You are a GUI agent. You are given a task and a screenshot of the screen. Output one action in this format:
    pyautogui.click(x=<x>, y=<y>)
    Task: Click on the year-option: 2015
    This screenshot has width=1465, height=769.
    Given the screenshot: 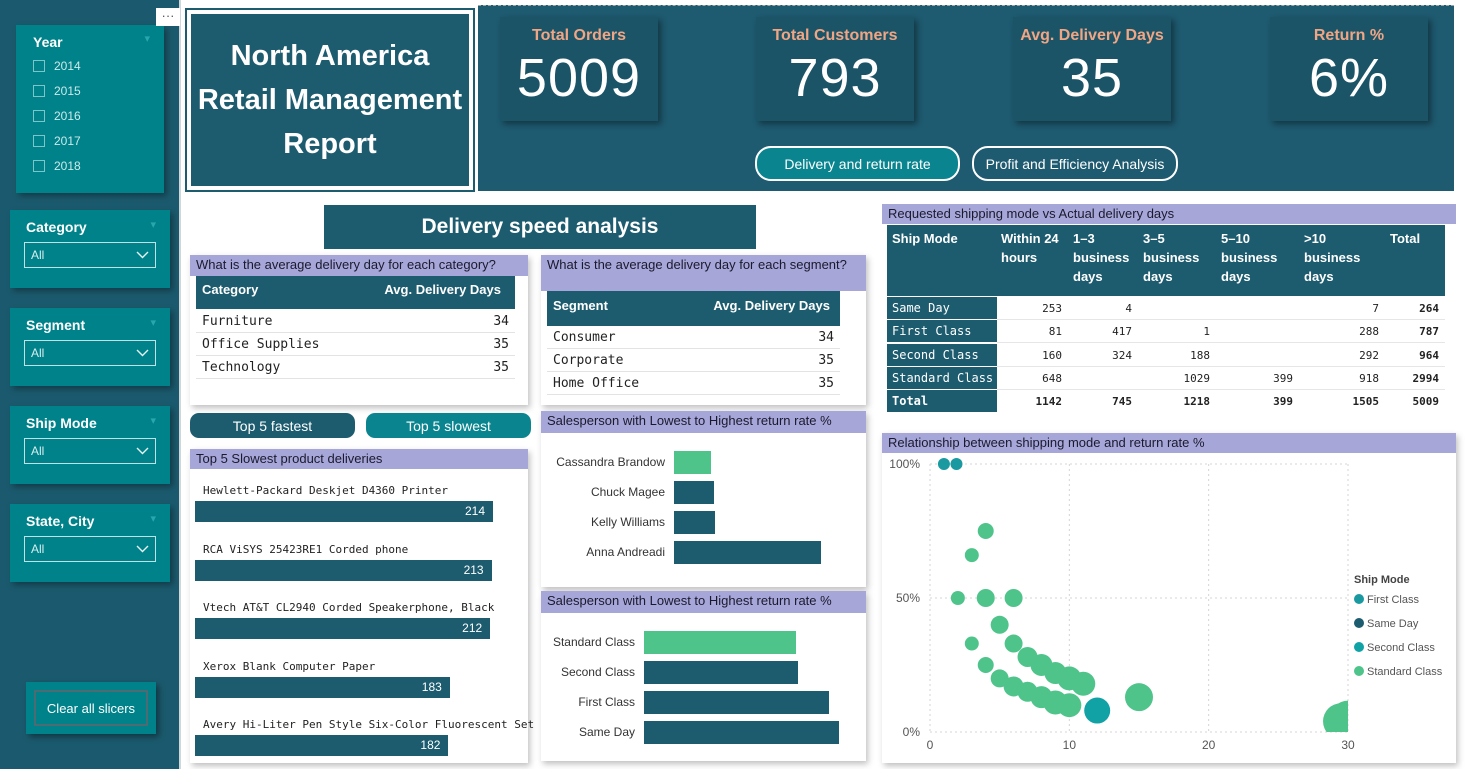 What is the action you would take?
    pyautogui.click(x=93, y=90)
    